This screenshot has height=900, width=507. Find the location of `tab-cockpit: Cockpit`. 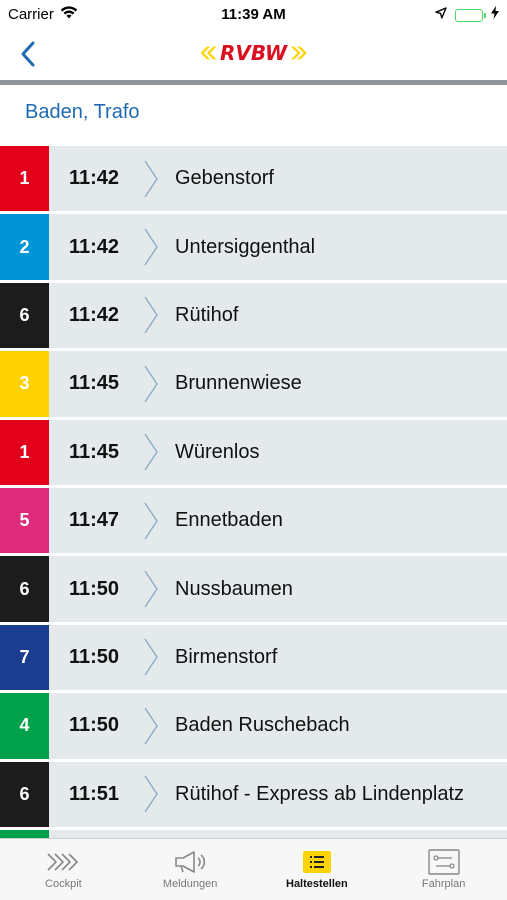

tab-cockpit: Cockpit is located at coordinates (63, 869).